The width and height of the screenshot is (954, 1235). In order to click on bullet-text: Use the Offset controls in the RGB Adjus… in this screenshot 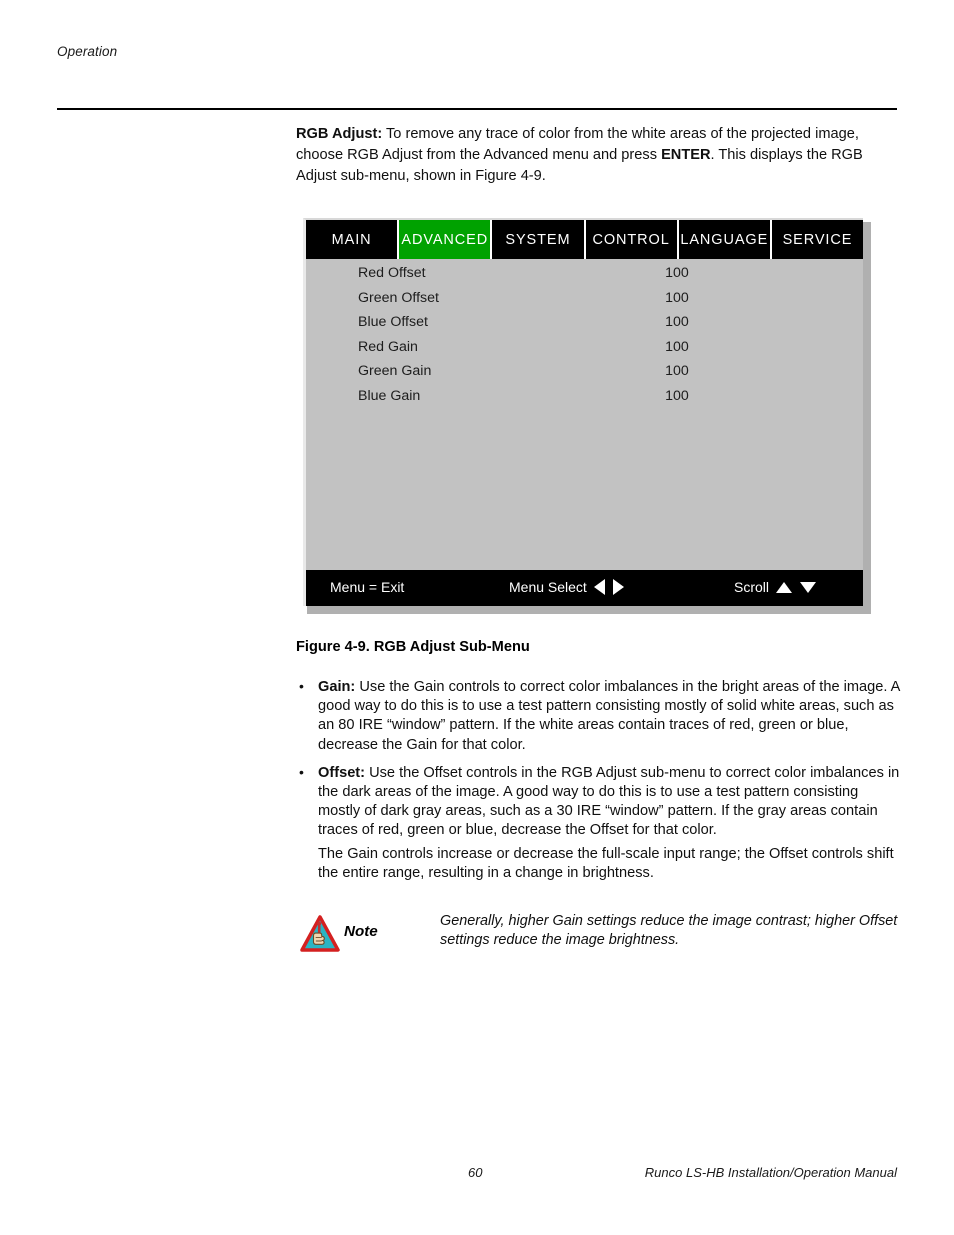, I will do `click(609, 801)`.